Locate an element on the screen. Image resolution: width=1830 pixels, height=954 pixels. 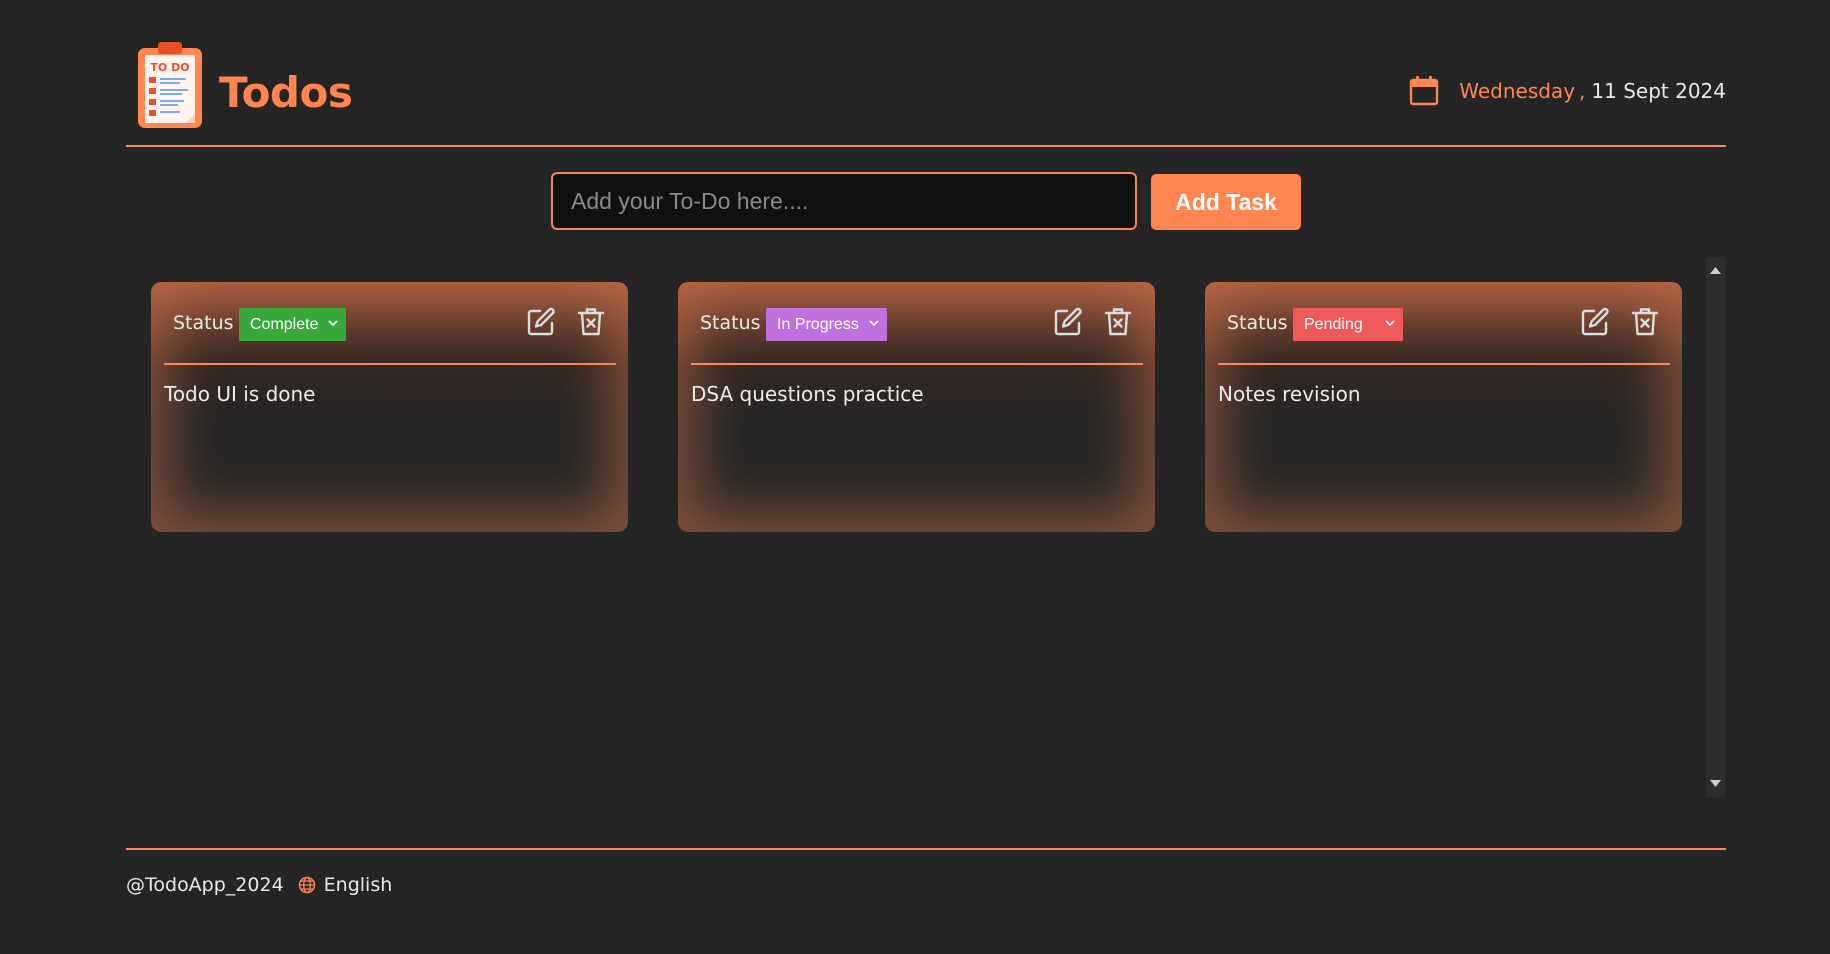
add-task-button: Add Task is located at coordinates (1226, 202).